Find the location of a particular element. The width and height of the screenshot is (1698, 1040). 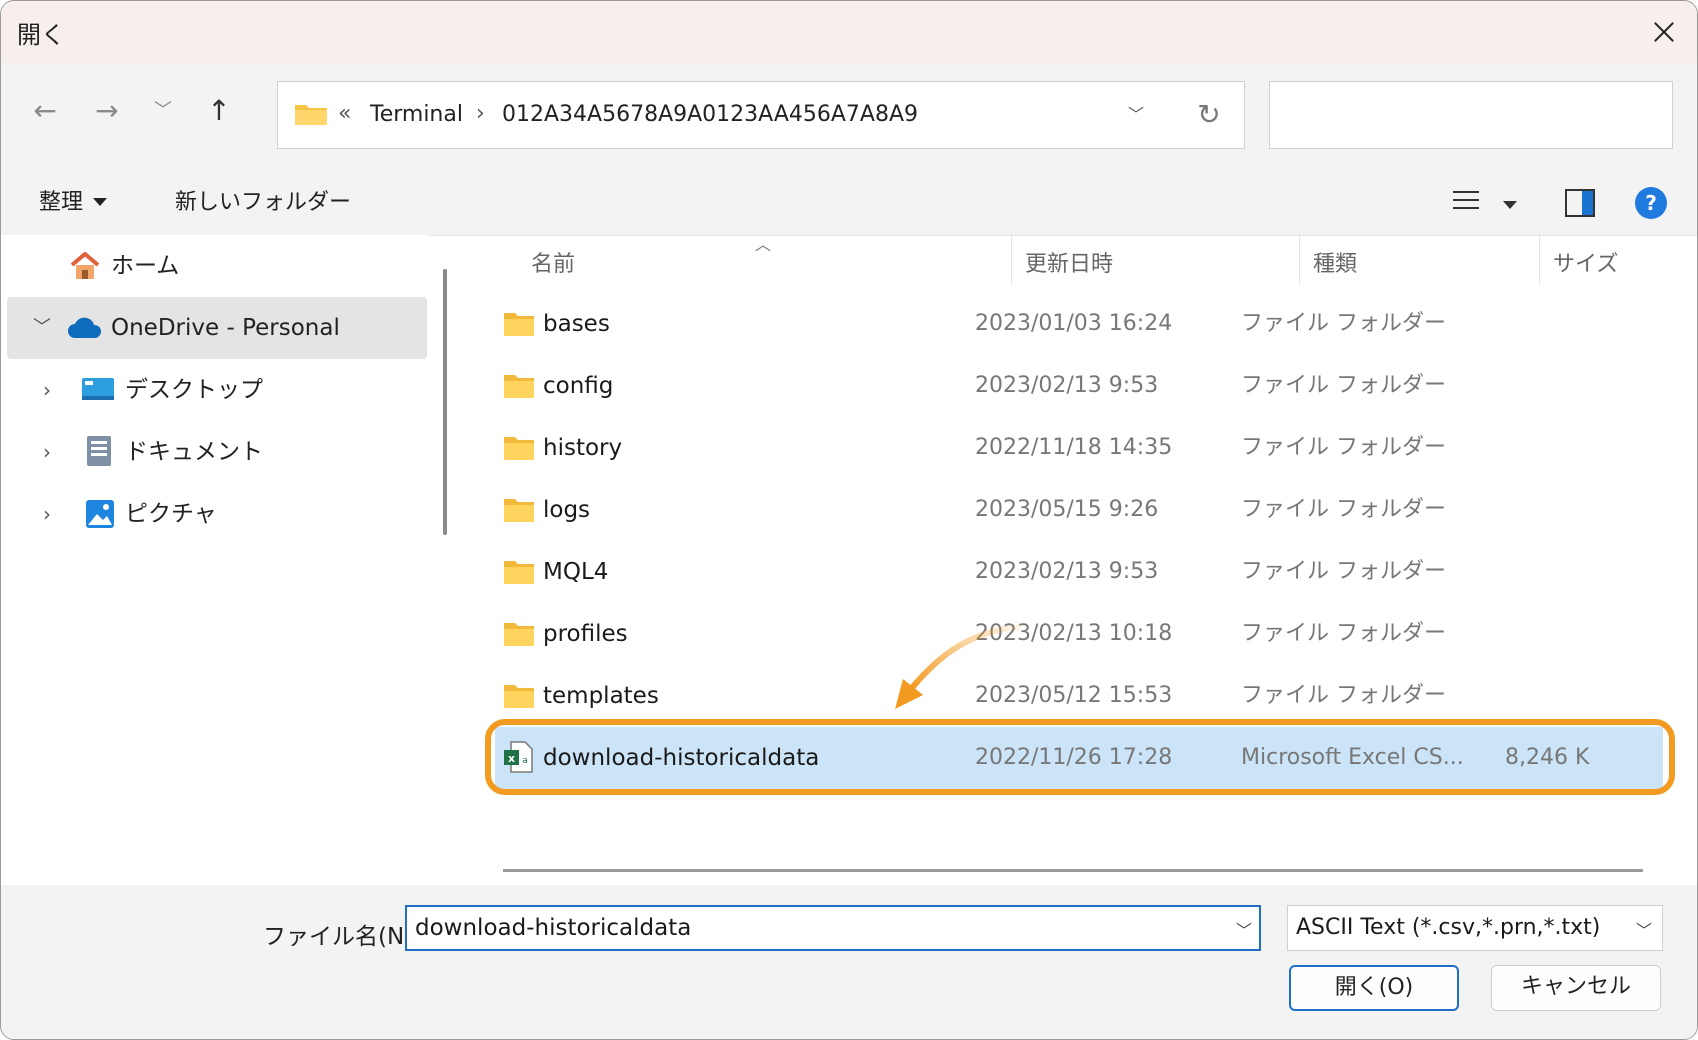

back-icon: ← is located at coordinates (45, 111).